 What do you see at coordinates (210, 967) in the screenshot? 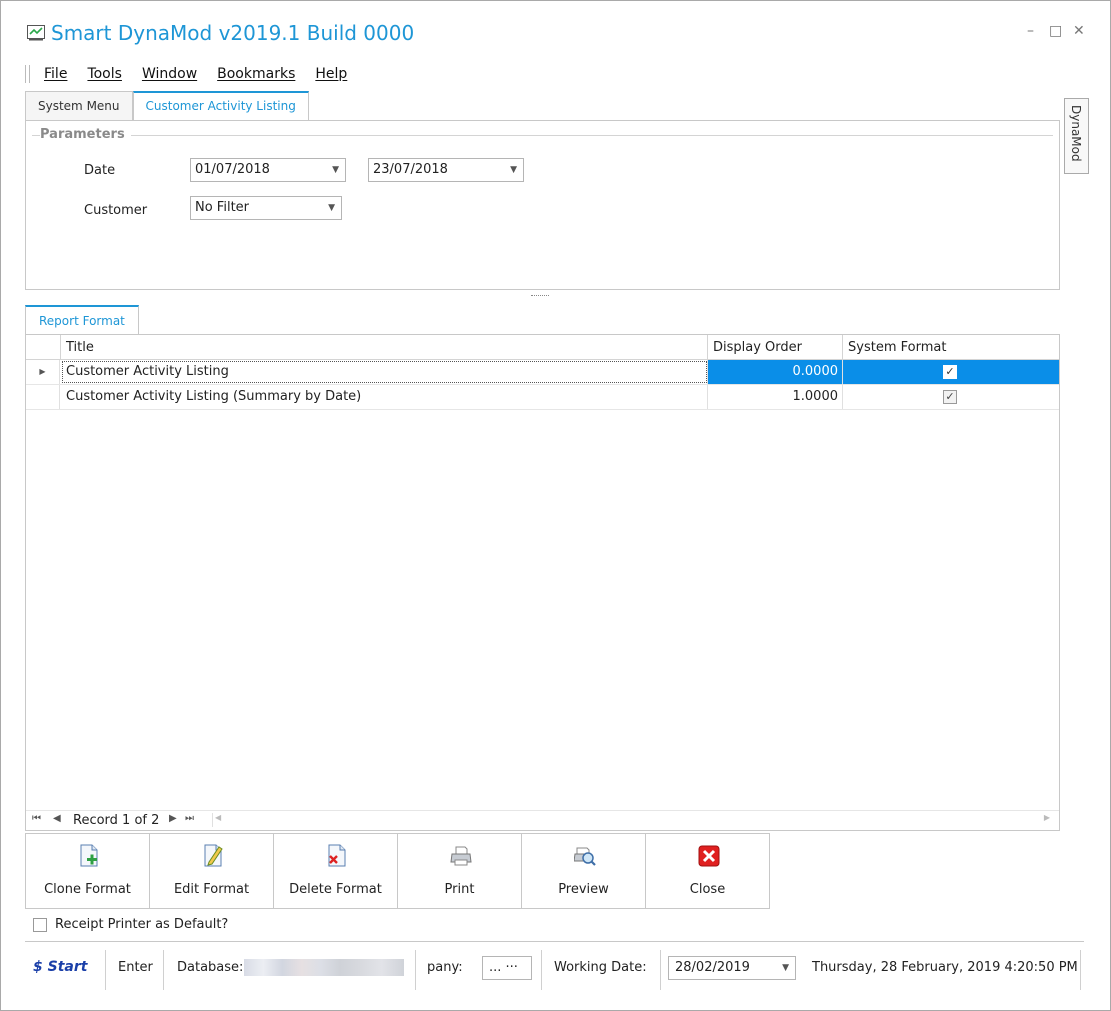
I see `database-label: Database:` at bounding box center [210, 967].